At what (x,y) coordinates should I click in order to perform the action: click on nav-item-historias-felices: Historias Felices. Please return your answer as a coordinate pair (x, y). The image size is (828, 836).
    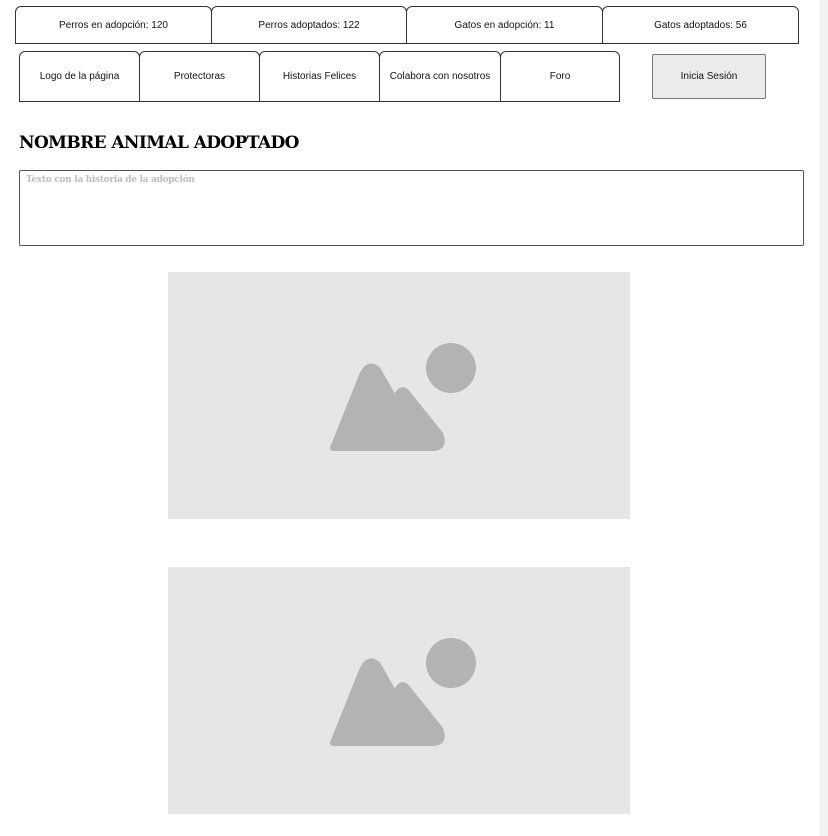
    Looking at the image, I should click on (319, 76).